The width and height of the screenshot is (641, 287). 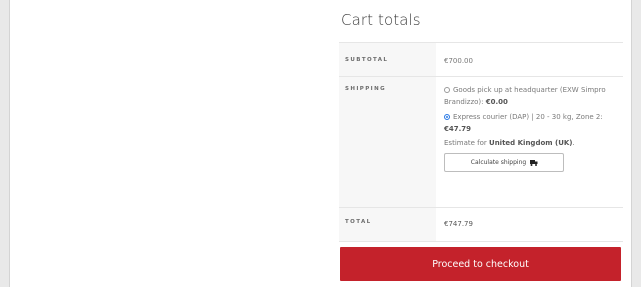 I want to click on shipping-option-express-price: €47.79, so click(x=458, y=129).